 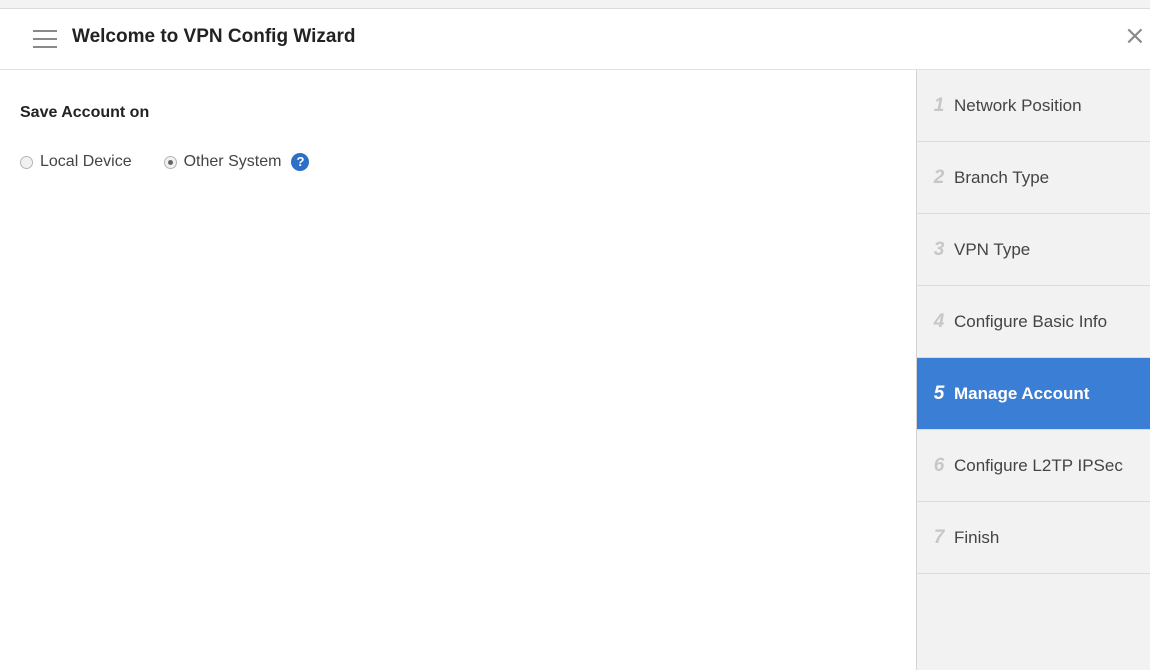 I want to click on step-label: Network Position, so click(x=1018, y=105).